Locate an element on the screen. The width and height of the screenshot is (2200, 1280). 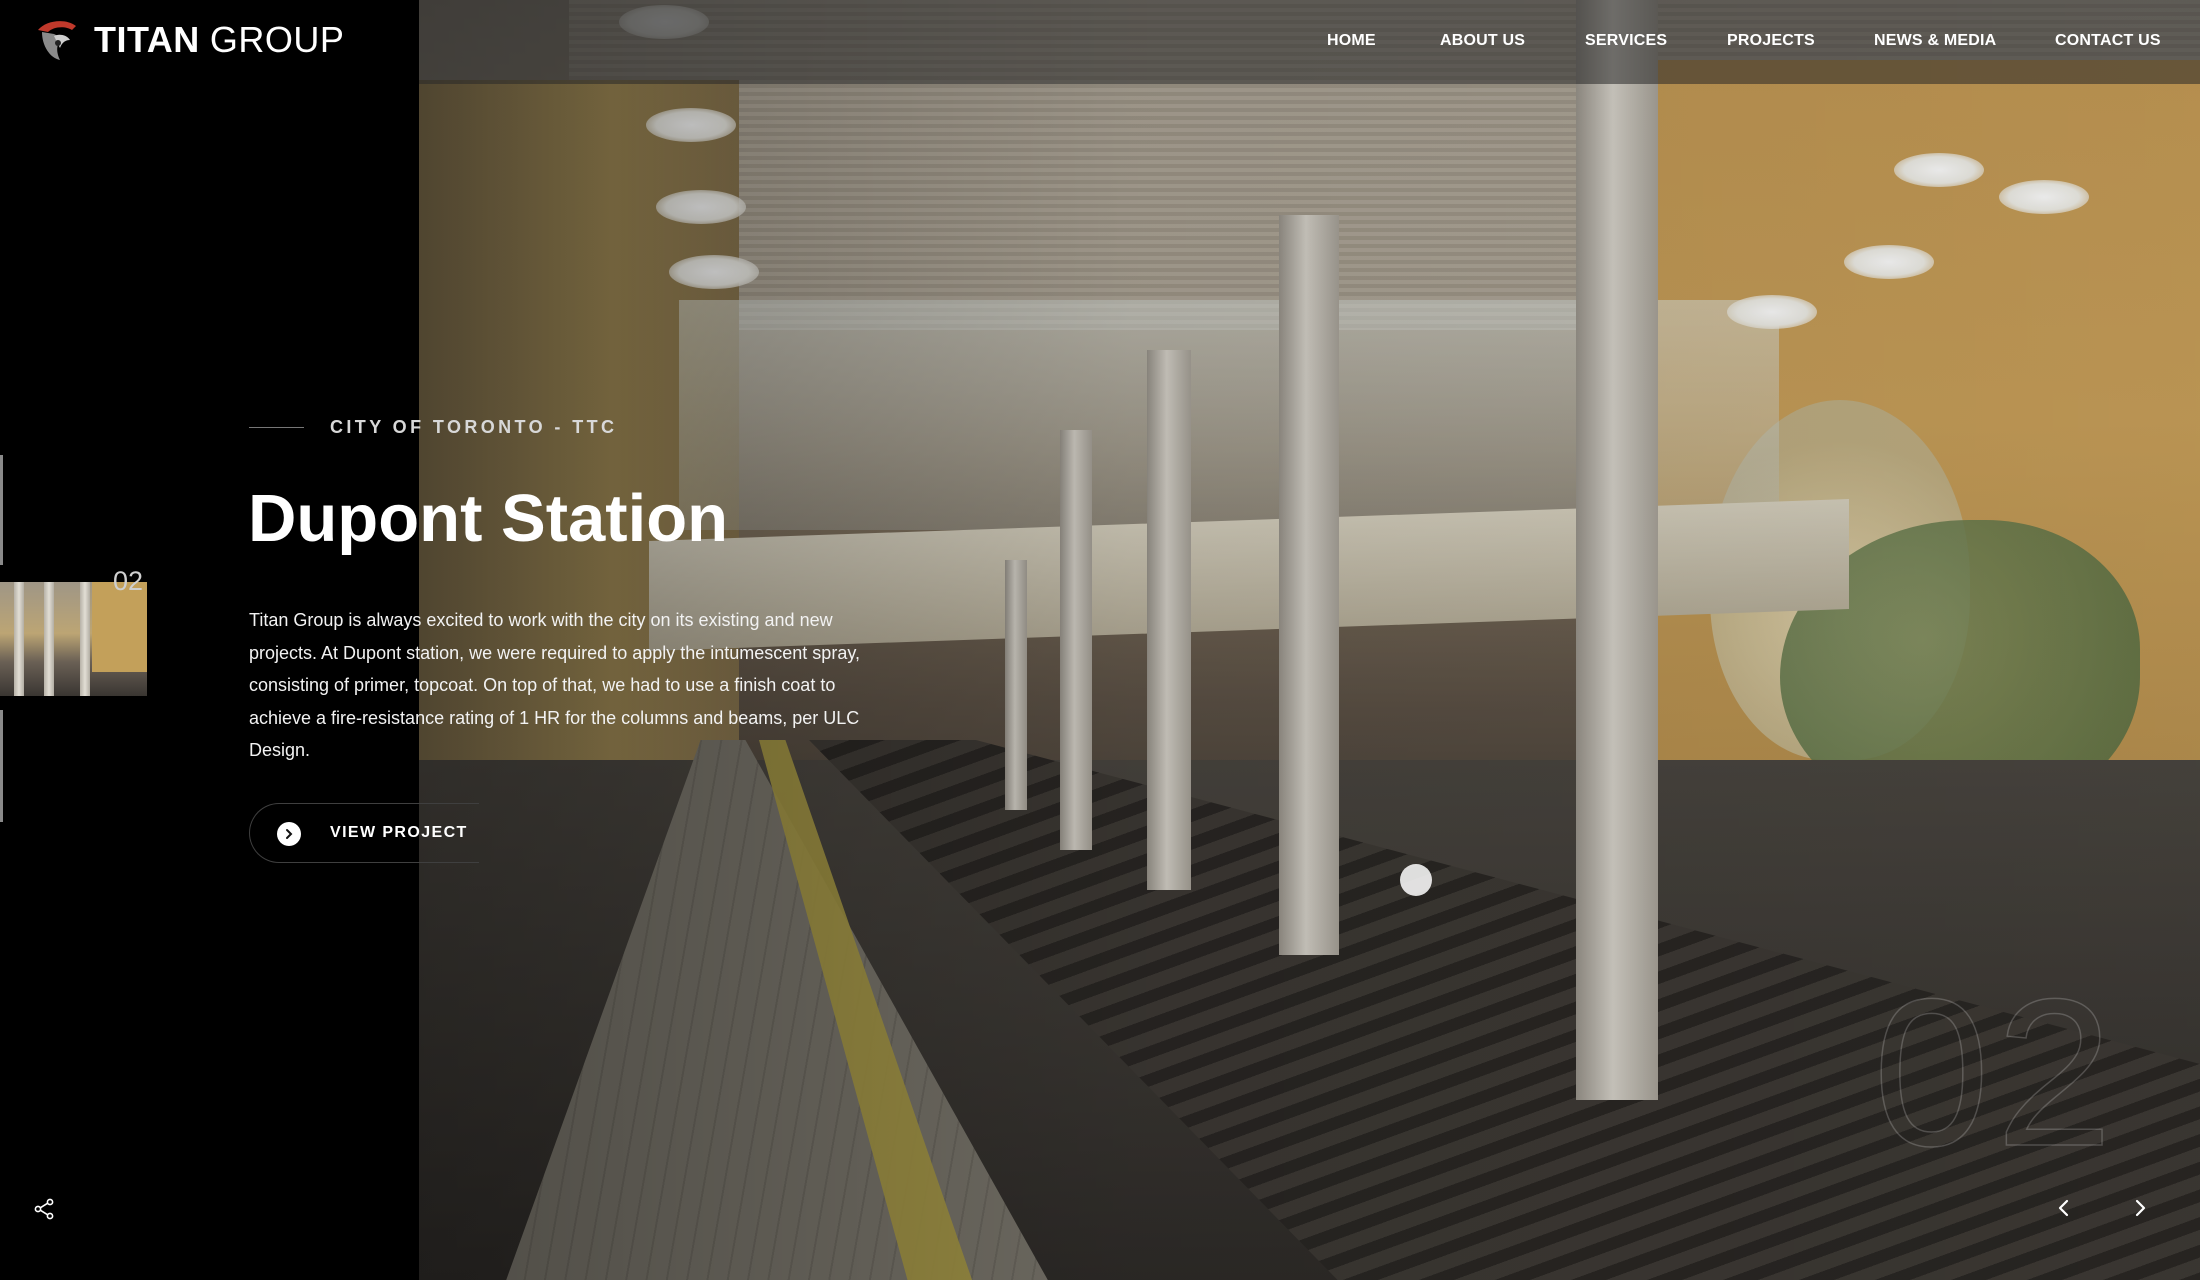
nav-home: HOME is located at coordinates (1351, 41).